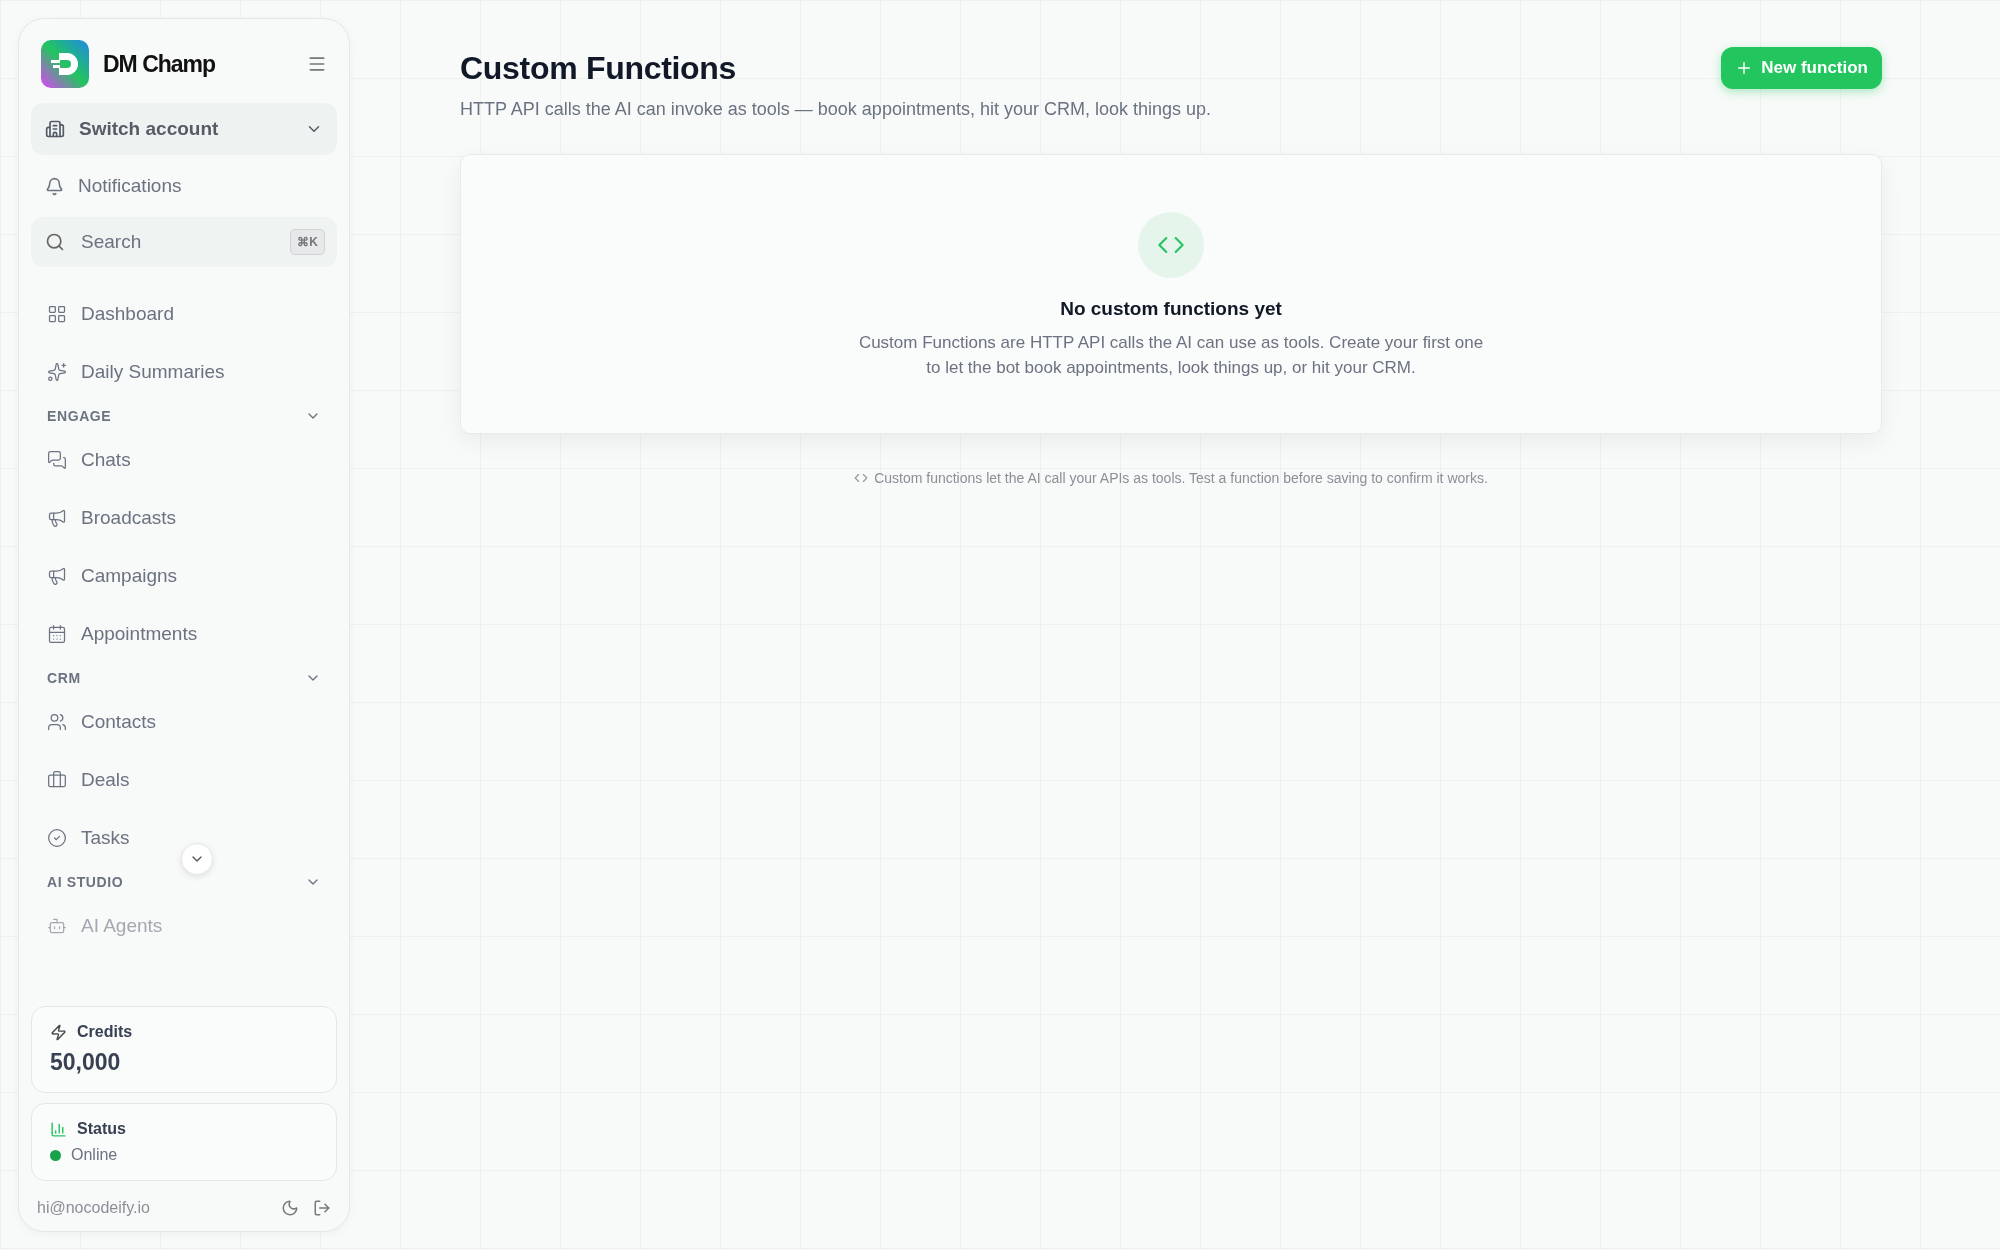  Describe the element at coordinates (160, 64) in the screenshot. I see `brand-name: DM Champ` at that location.